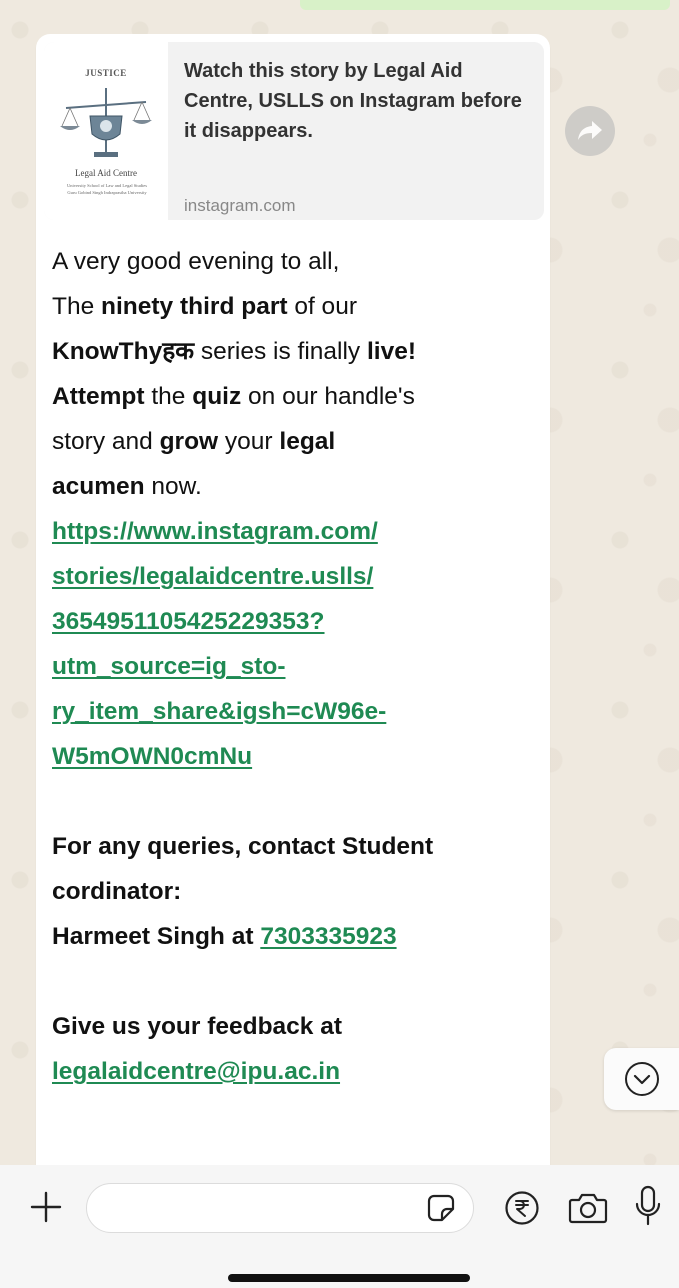  What do you see at coordinates (106, 73) in the screenshot?
I see `thumbnail-top-text: JUSTICE` at bounding box center [106, 73].